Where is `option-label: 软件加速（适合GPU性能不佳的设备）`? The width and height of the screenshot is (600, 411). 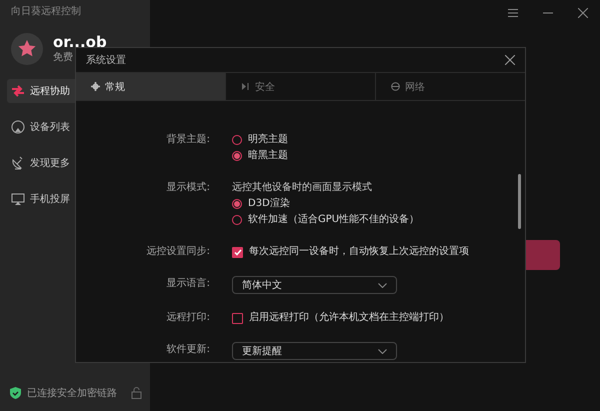
option-label: 软件加速（适合GPU性能不佳的设备） is located at coordinates (334, 219).